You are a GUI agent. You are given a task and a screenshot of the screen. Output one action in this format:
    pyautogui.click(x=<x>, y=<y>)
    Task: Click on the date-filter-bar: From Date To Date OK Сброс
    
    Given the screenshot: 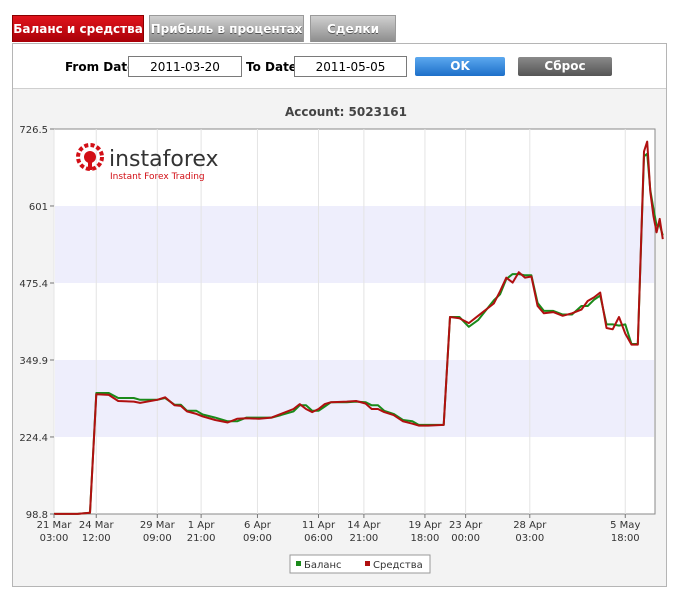 What is the action you would take?
    pyautogui.click(x=339, y=66)
    